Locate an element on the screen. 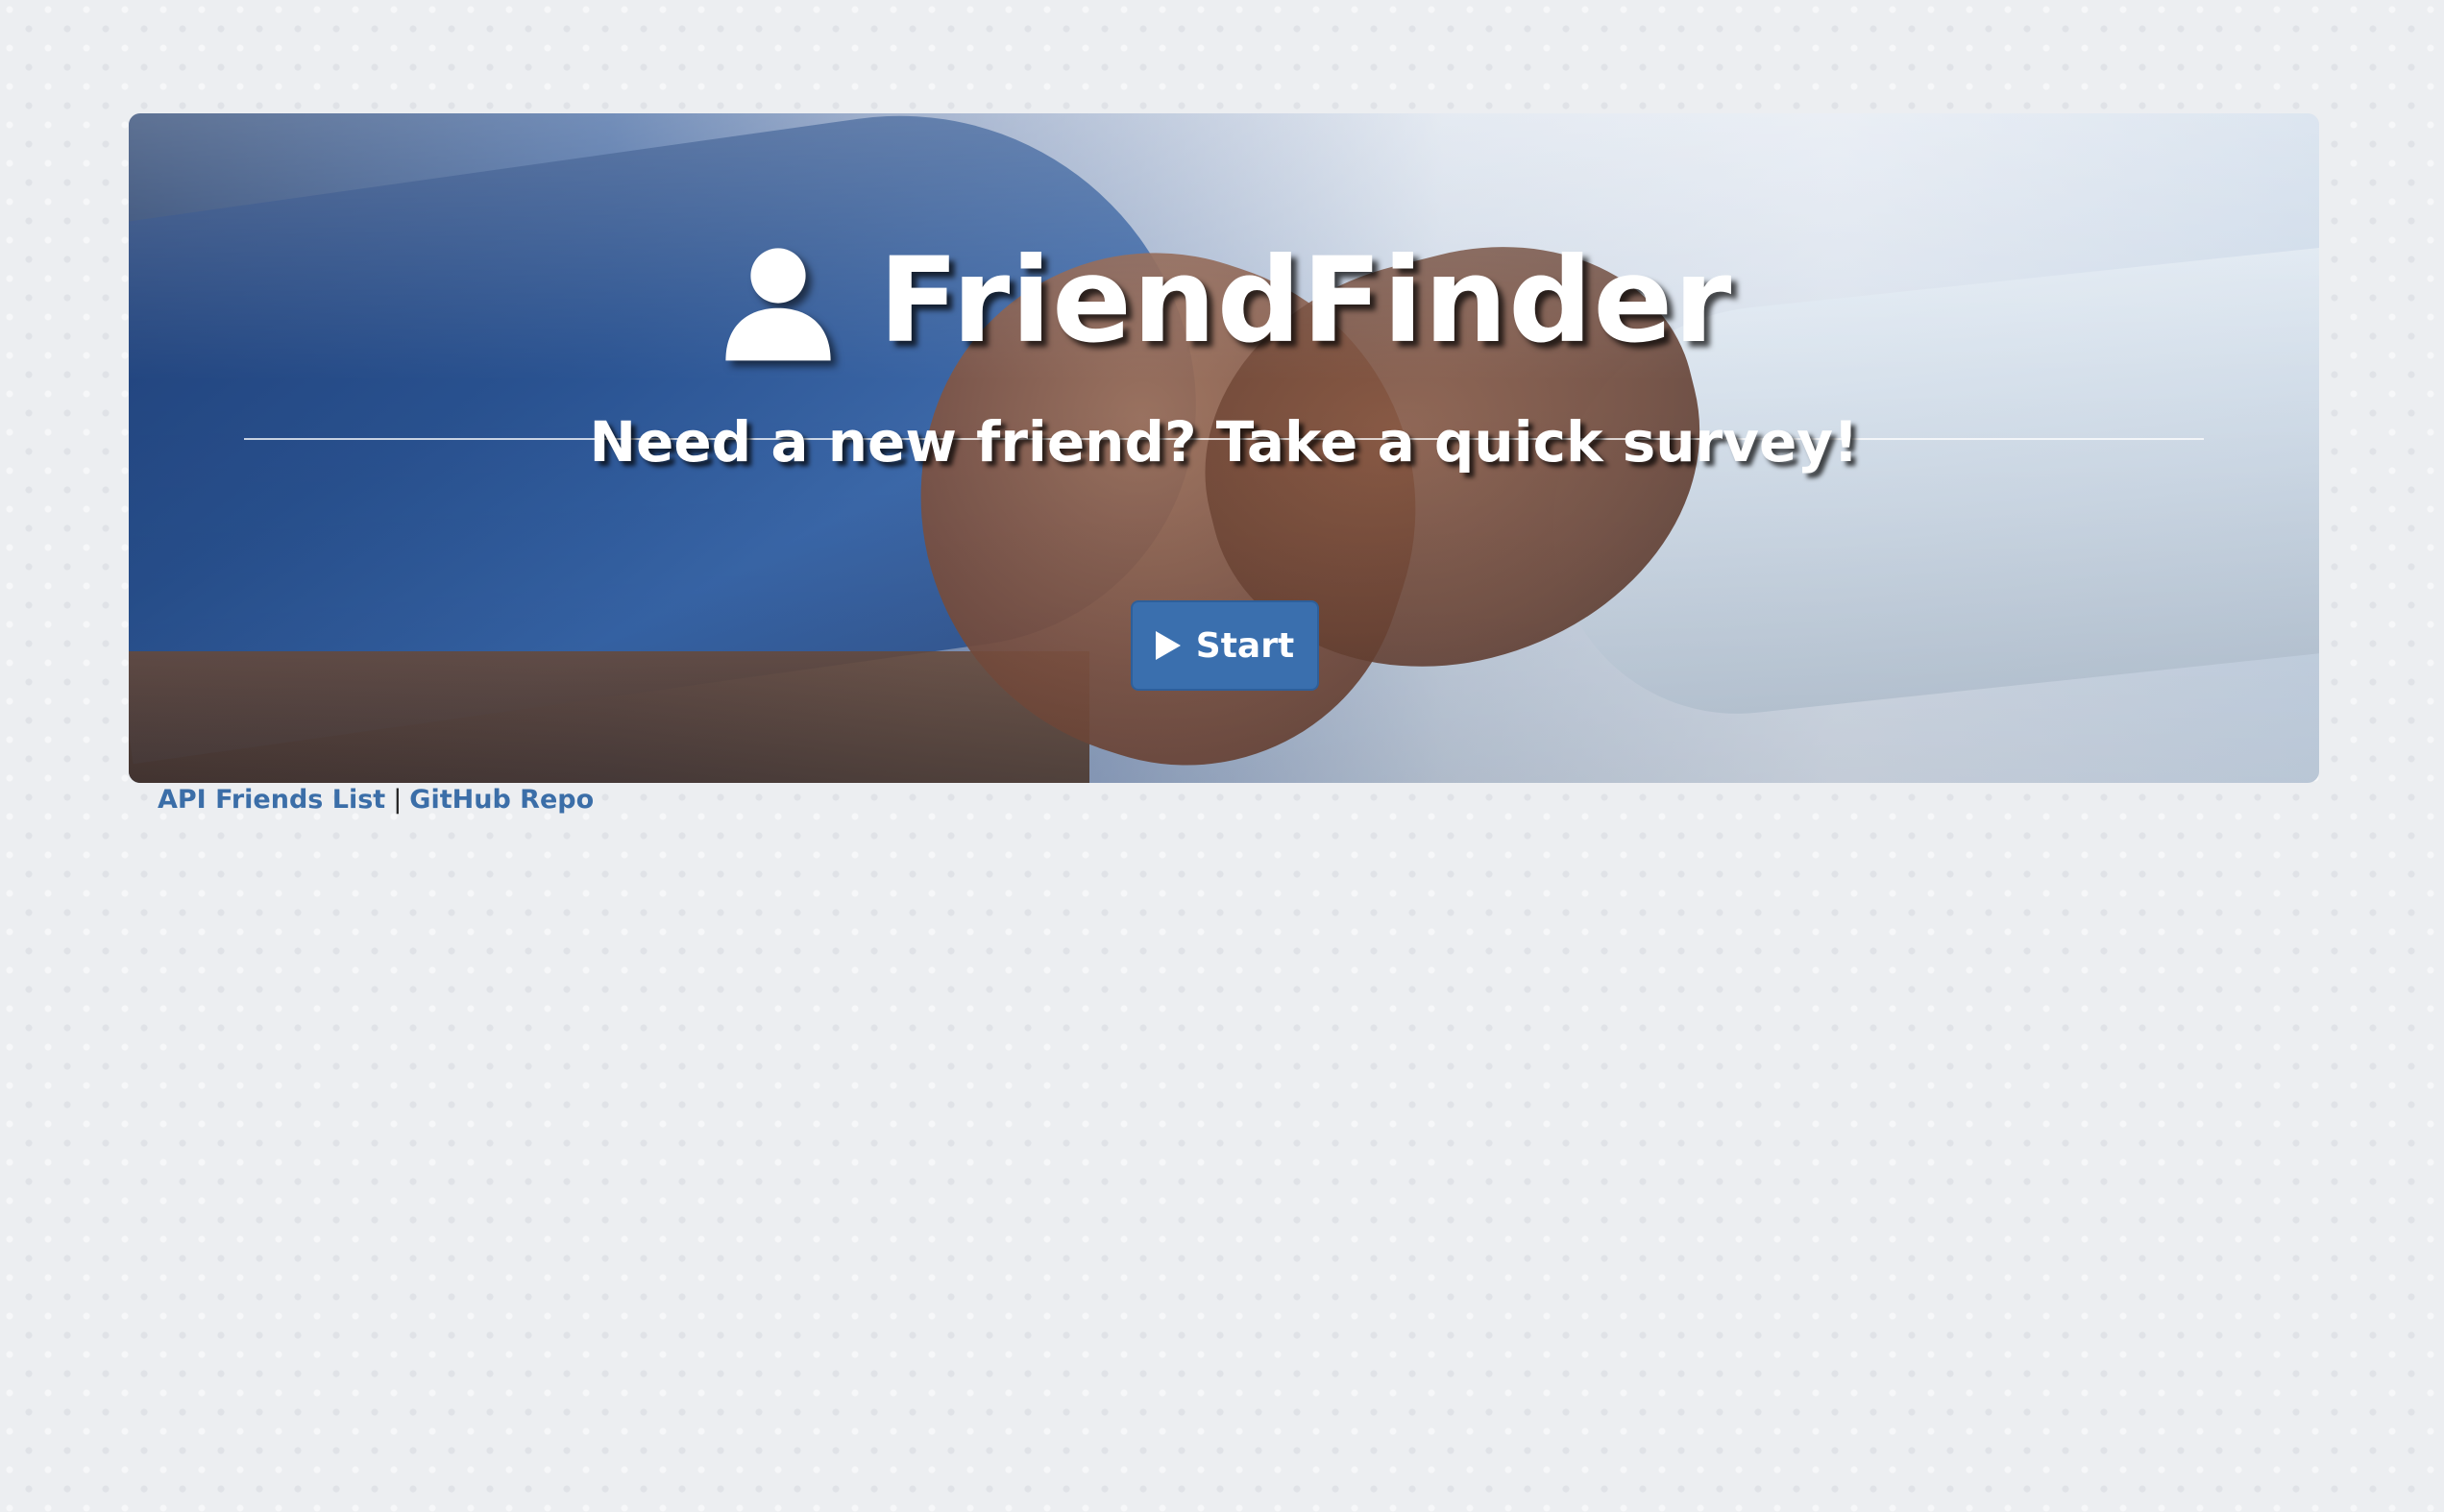 Image resolution: width=2444 pixels, height=1512 pixels. title-row: FriendFinder is located at coordinates (1224, 301).